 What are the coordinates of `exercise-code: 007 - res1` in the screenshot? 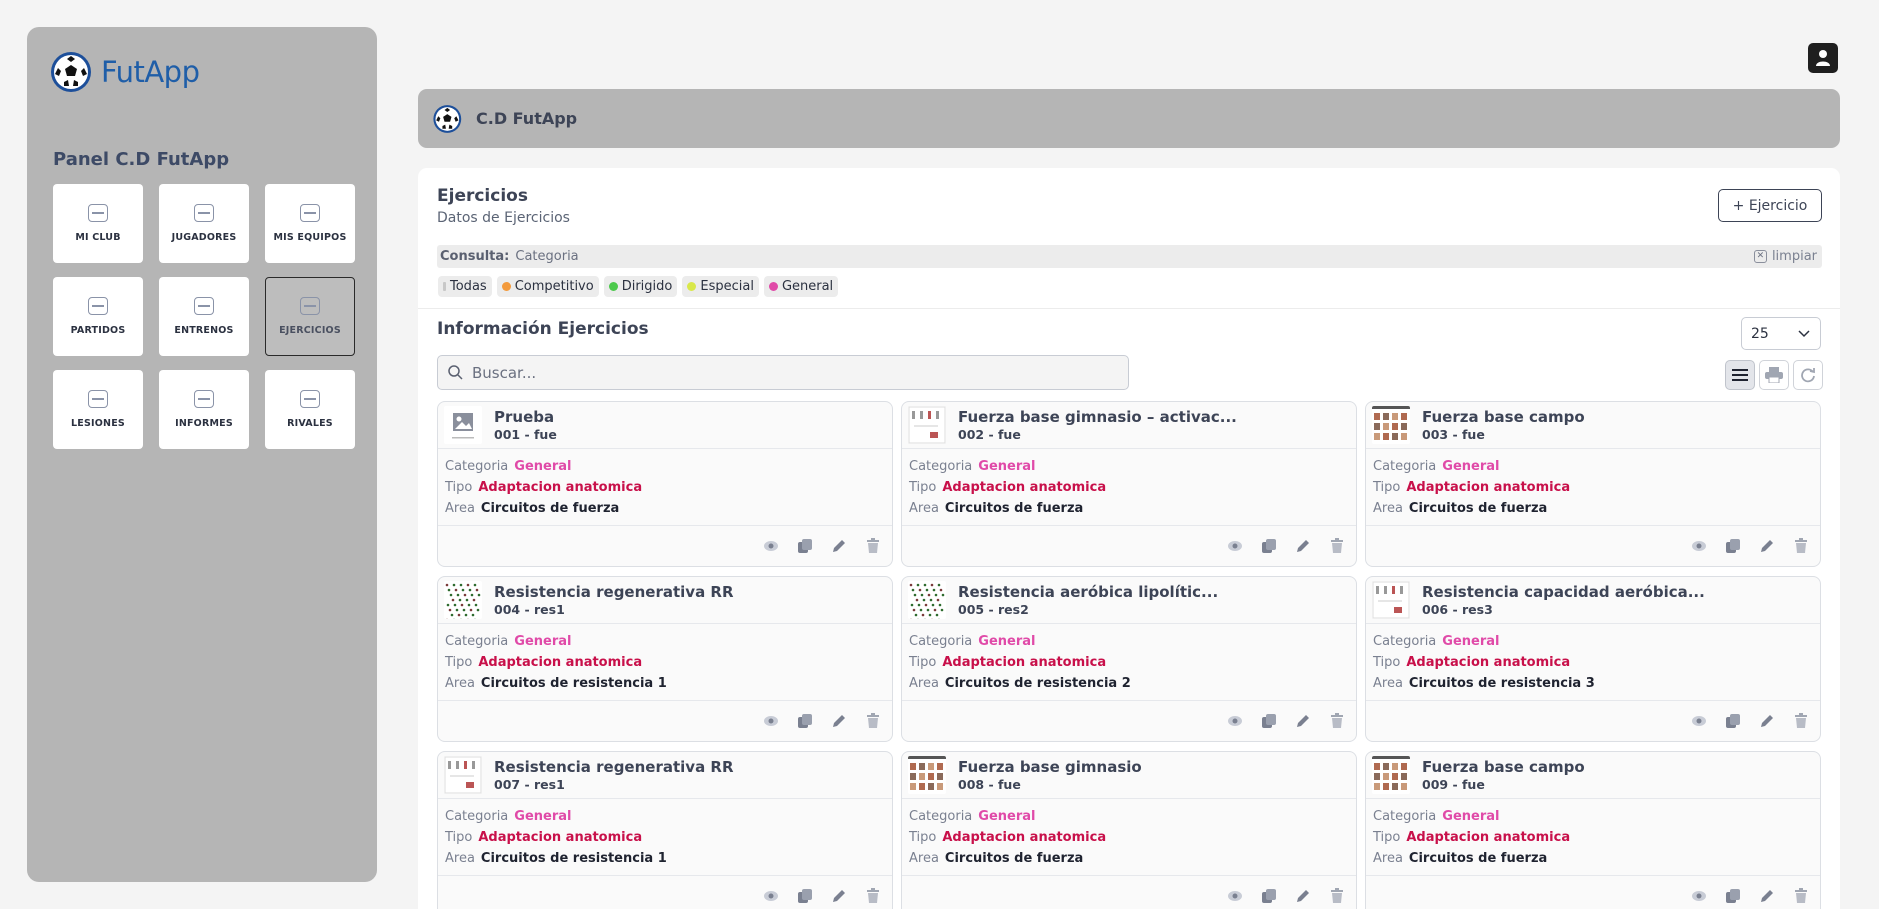 It's located at (529, 784).